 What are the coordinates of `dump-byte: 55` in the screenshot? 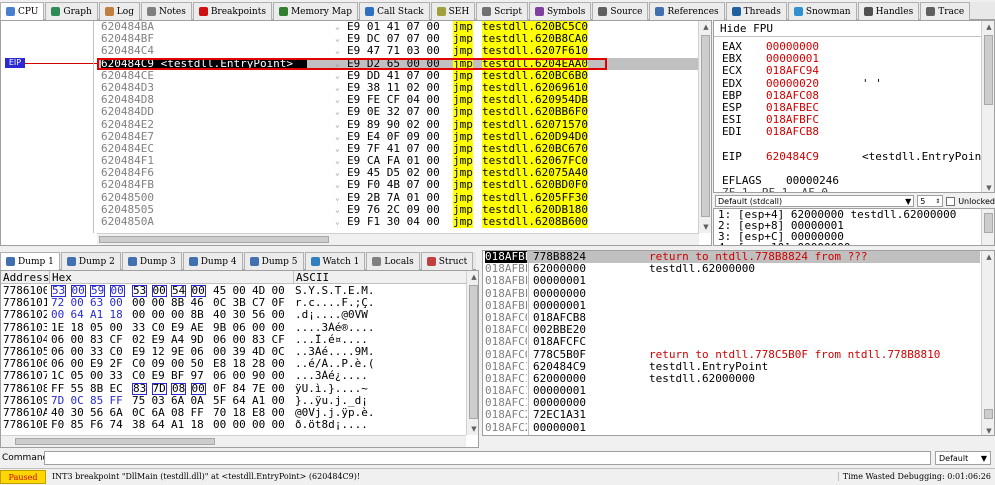 It's located at (77, 388).